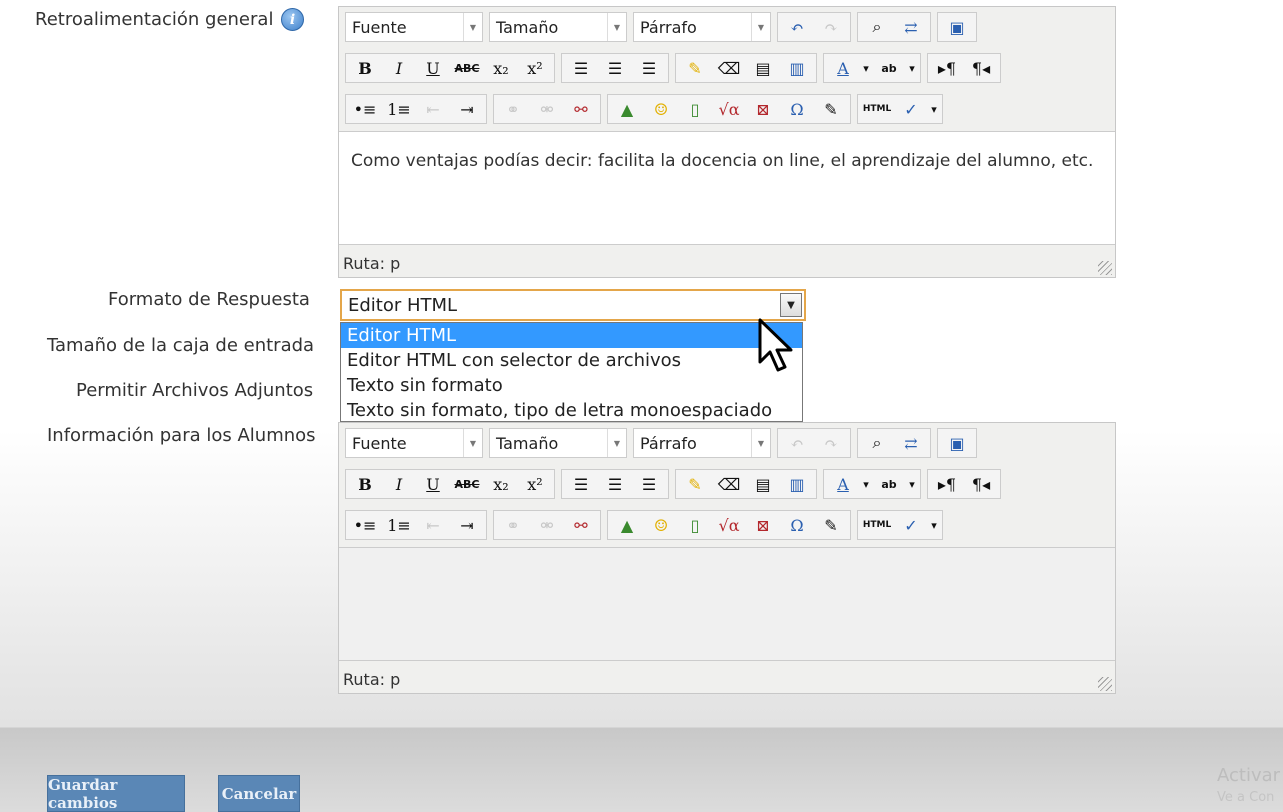 This screenshot has width=1283, height=812. What do you see at coordinates (981, 484) in the screenshot?
I see `rtl-icon: ¶◂` at bounding box center [981, 484].